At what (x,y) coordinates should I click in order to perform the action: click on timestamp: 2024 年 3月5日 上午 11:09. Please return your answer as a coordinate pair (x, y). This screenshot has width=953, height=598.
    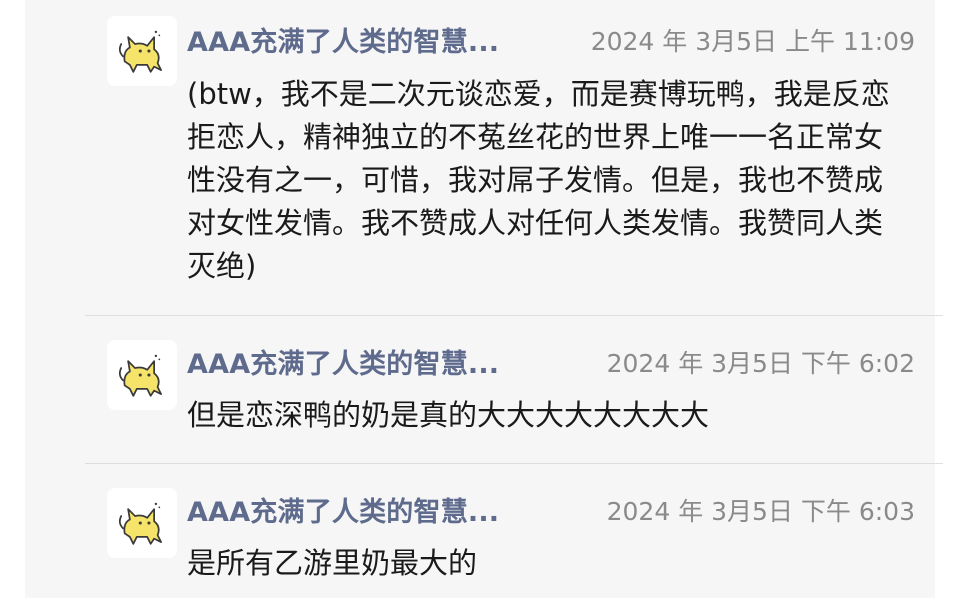
    Looking at the image, I should click on (752, 41).